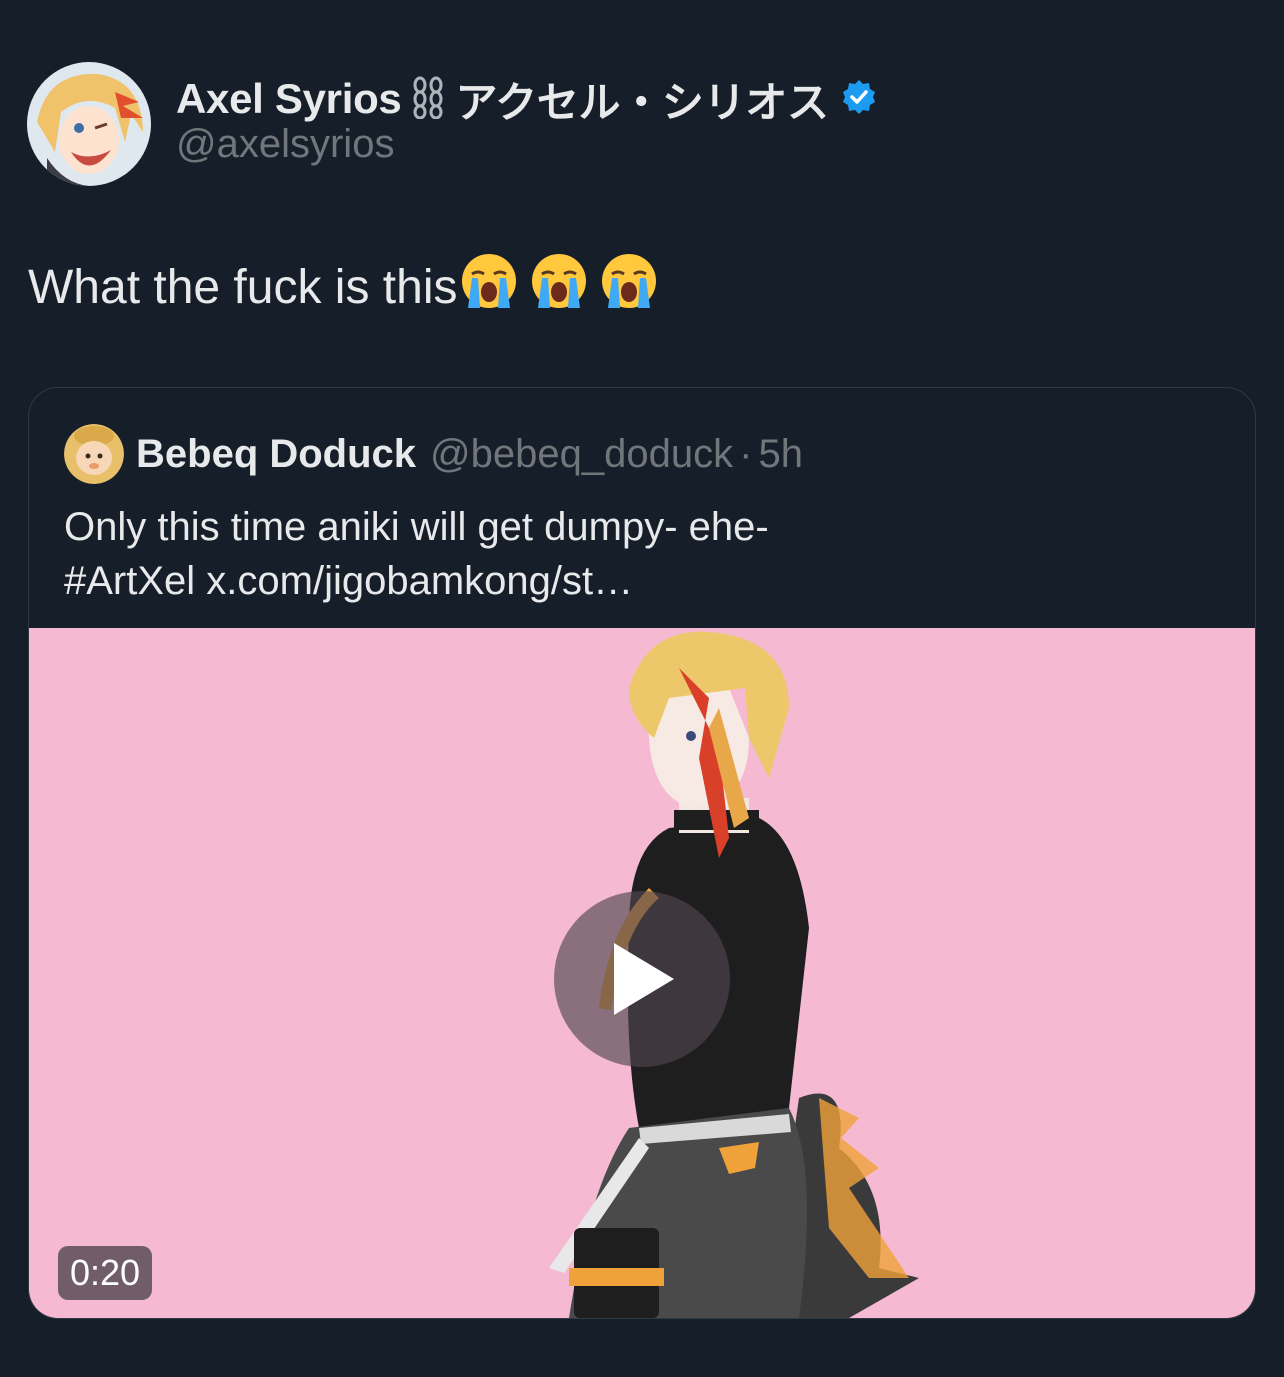 The image size is (1284, 1377). What do you see at coordinates (289, 99) in the screenshot?
I see `author-display-name: Axel Syrios` at bounding box center [289, 99].